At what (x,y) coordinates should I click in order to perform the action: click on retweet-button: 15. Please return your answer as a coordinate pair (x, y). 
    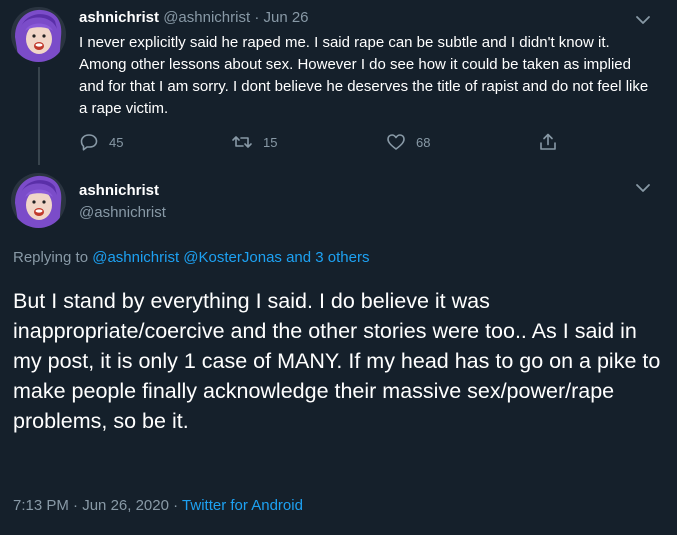
    Looking at the image, I should click on (254, 142).